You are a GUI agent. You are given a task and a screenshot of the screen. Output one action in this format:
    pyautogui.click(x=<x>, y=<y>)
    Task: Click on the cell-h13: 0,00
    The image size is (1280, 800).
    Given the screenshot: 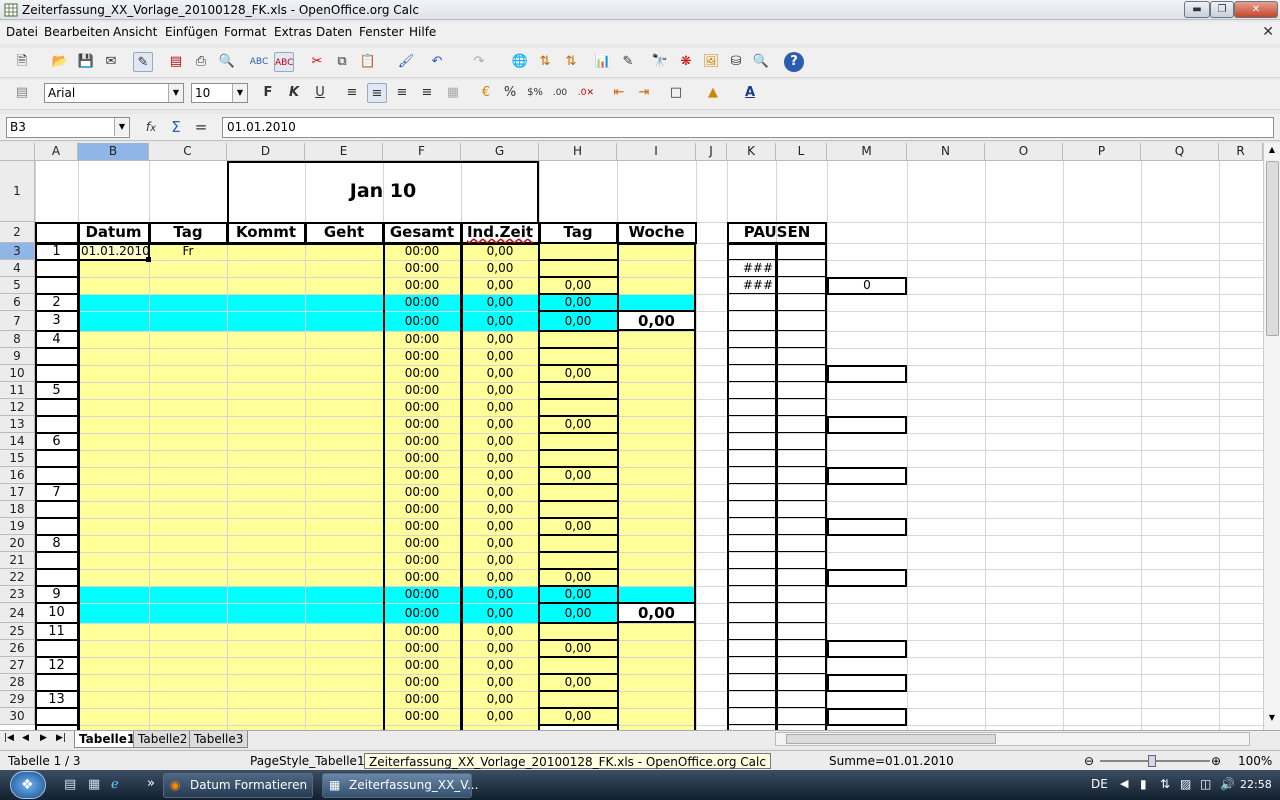 What is the action you would take?
    pyautogui.click(x=578, y=424)
    